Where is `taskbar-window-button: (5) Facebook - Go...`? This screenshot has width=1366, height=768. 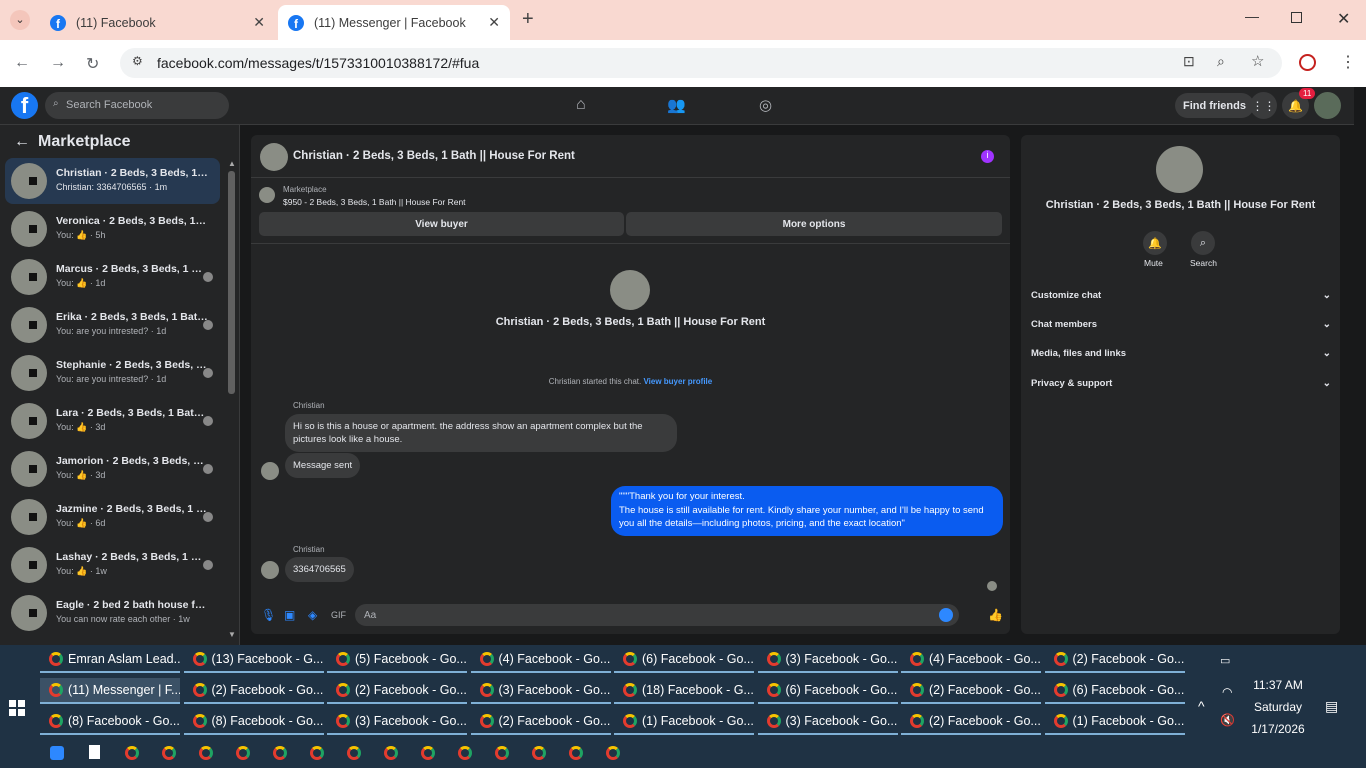
taskbar-window-button: (5) Facebook - Go... is located at coordinates (397, 660).